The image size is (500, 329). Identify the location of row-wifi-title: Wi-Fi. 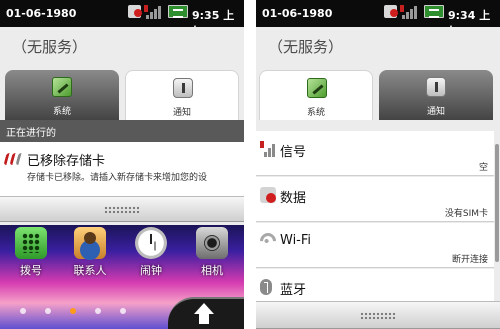
(296, 240).